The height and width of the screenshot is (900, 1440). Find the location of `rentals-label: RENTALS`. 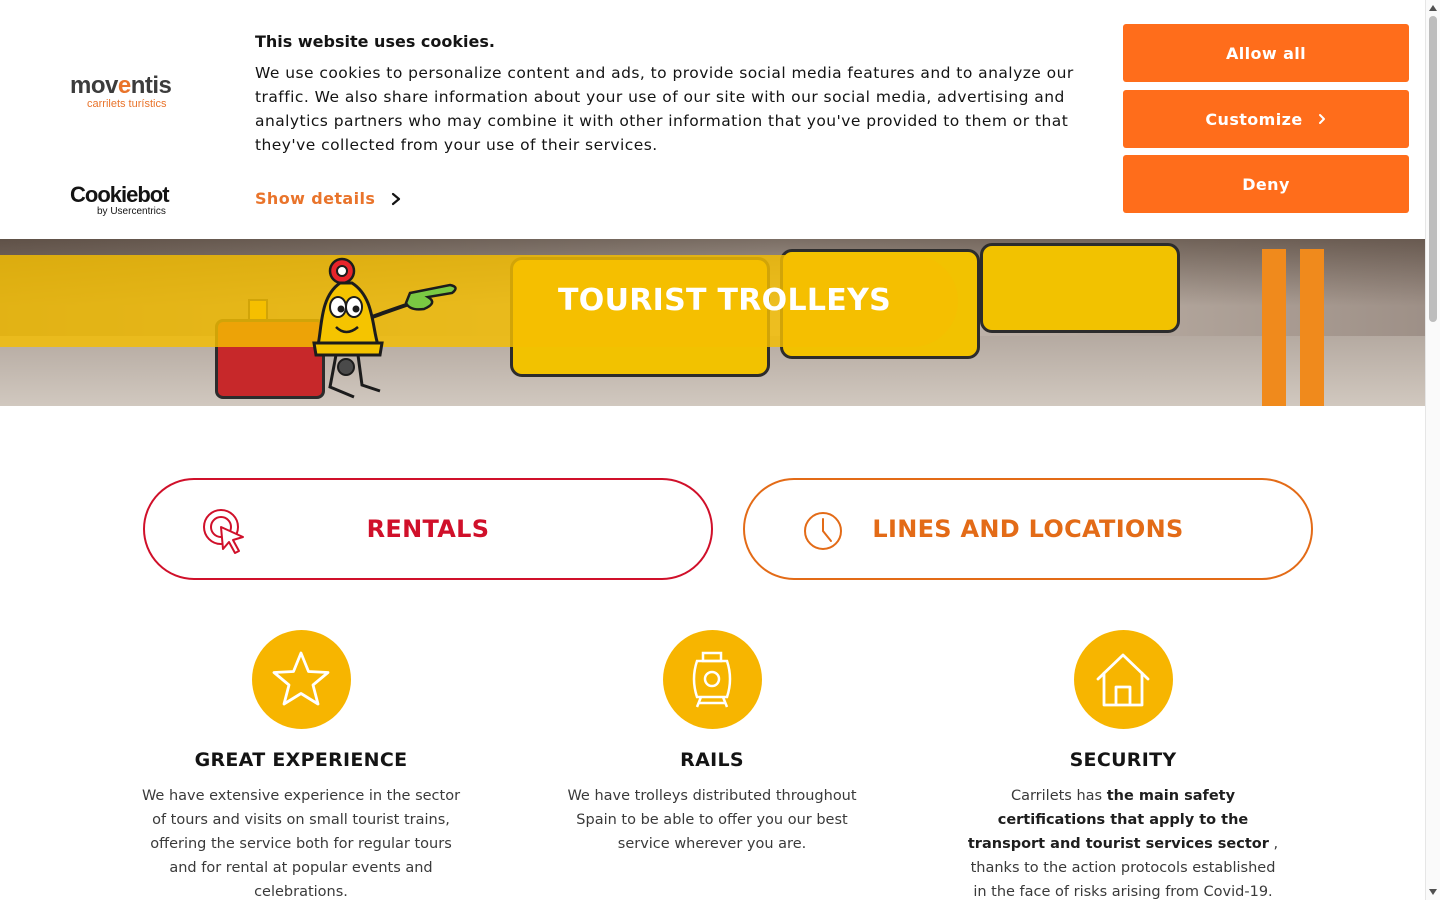

rentals-label: RENTALS is located at coordinates (428, 529).